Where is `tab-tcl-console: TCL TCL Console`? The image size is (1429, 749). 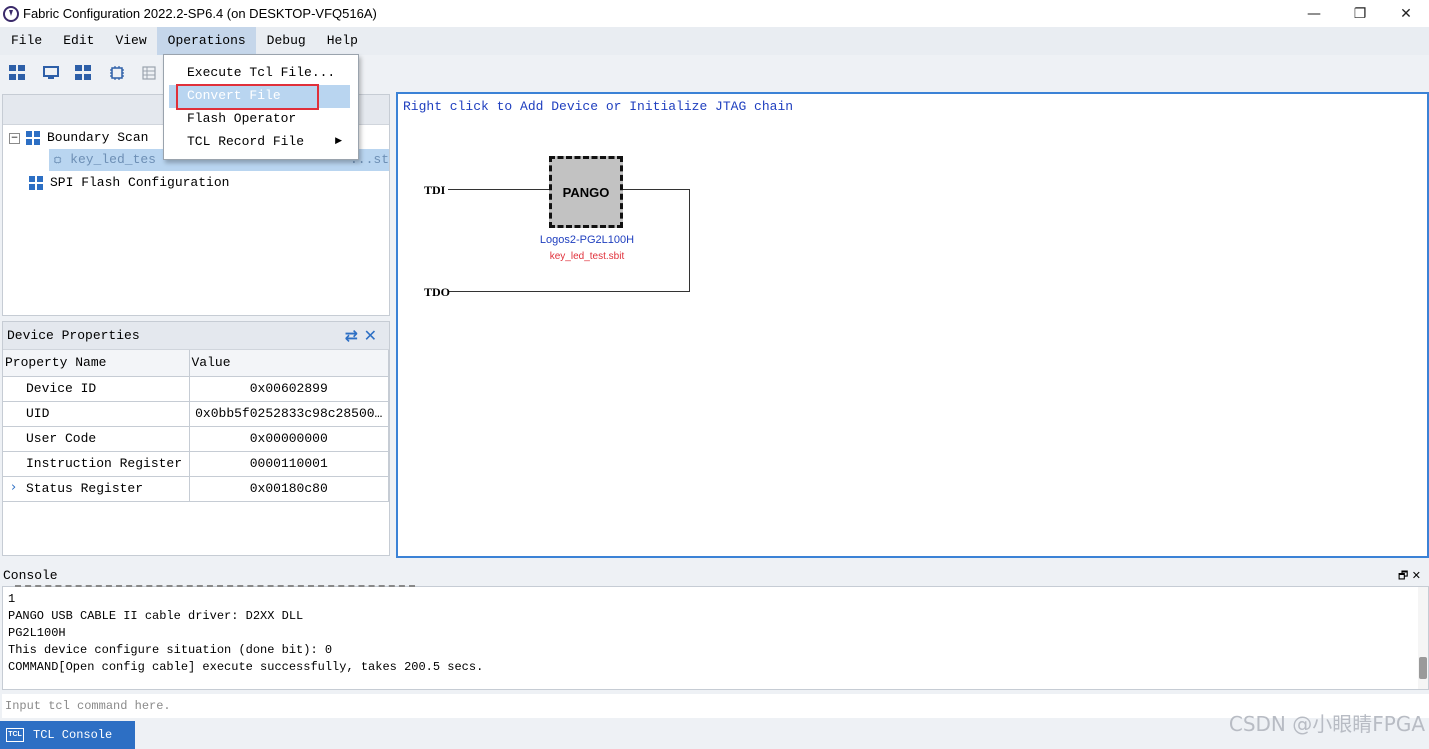
tab-tcl-console: TCL TCL Console is located at coordinates (67, 735).